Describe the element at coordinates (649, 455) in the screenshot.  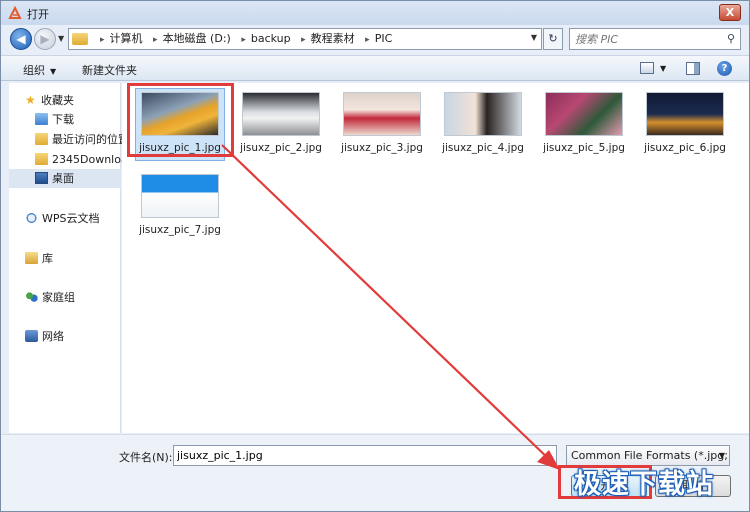
I see `file-type-value: Common File Formats (*.jpg;` at that location.